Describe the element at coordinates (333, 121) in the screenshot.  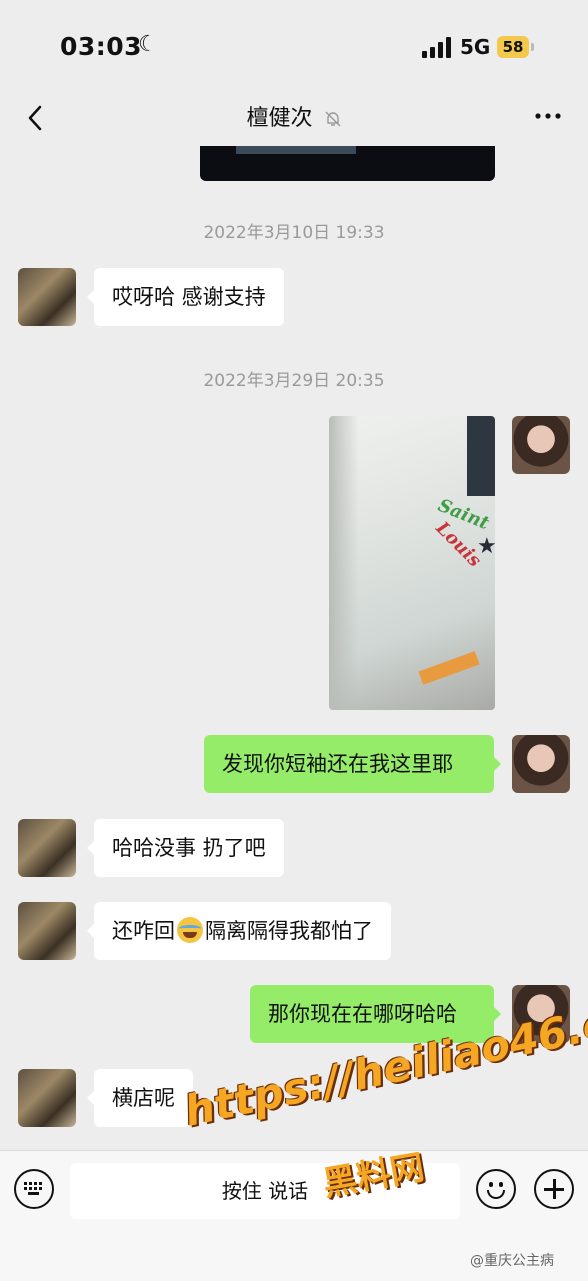
I see `mute-bell-icon` at that location.